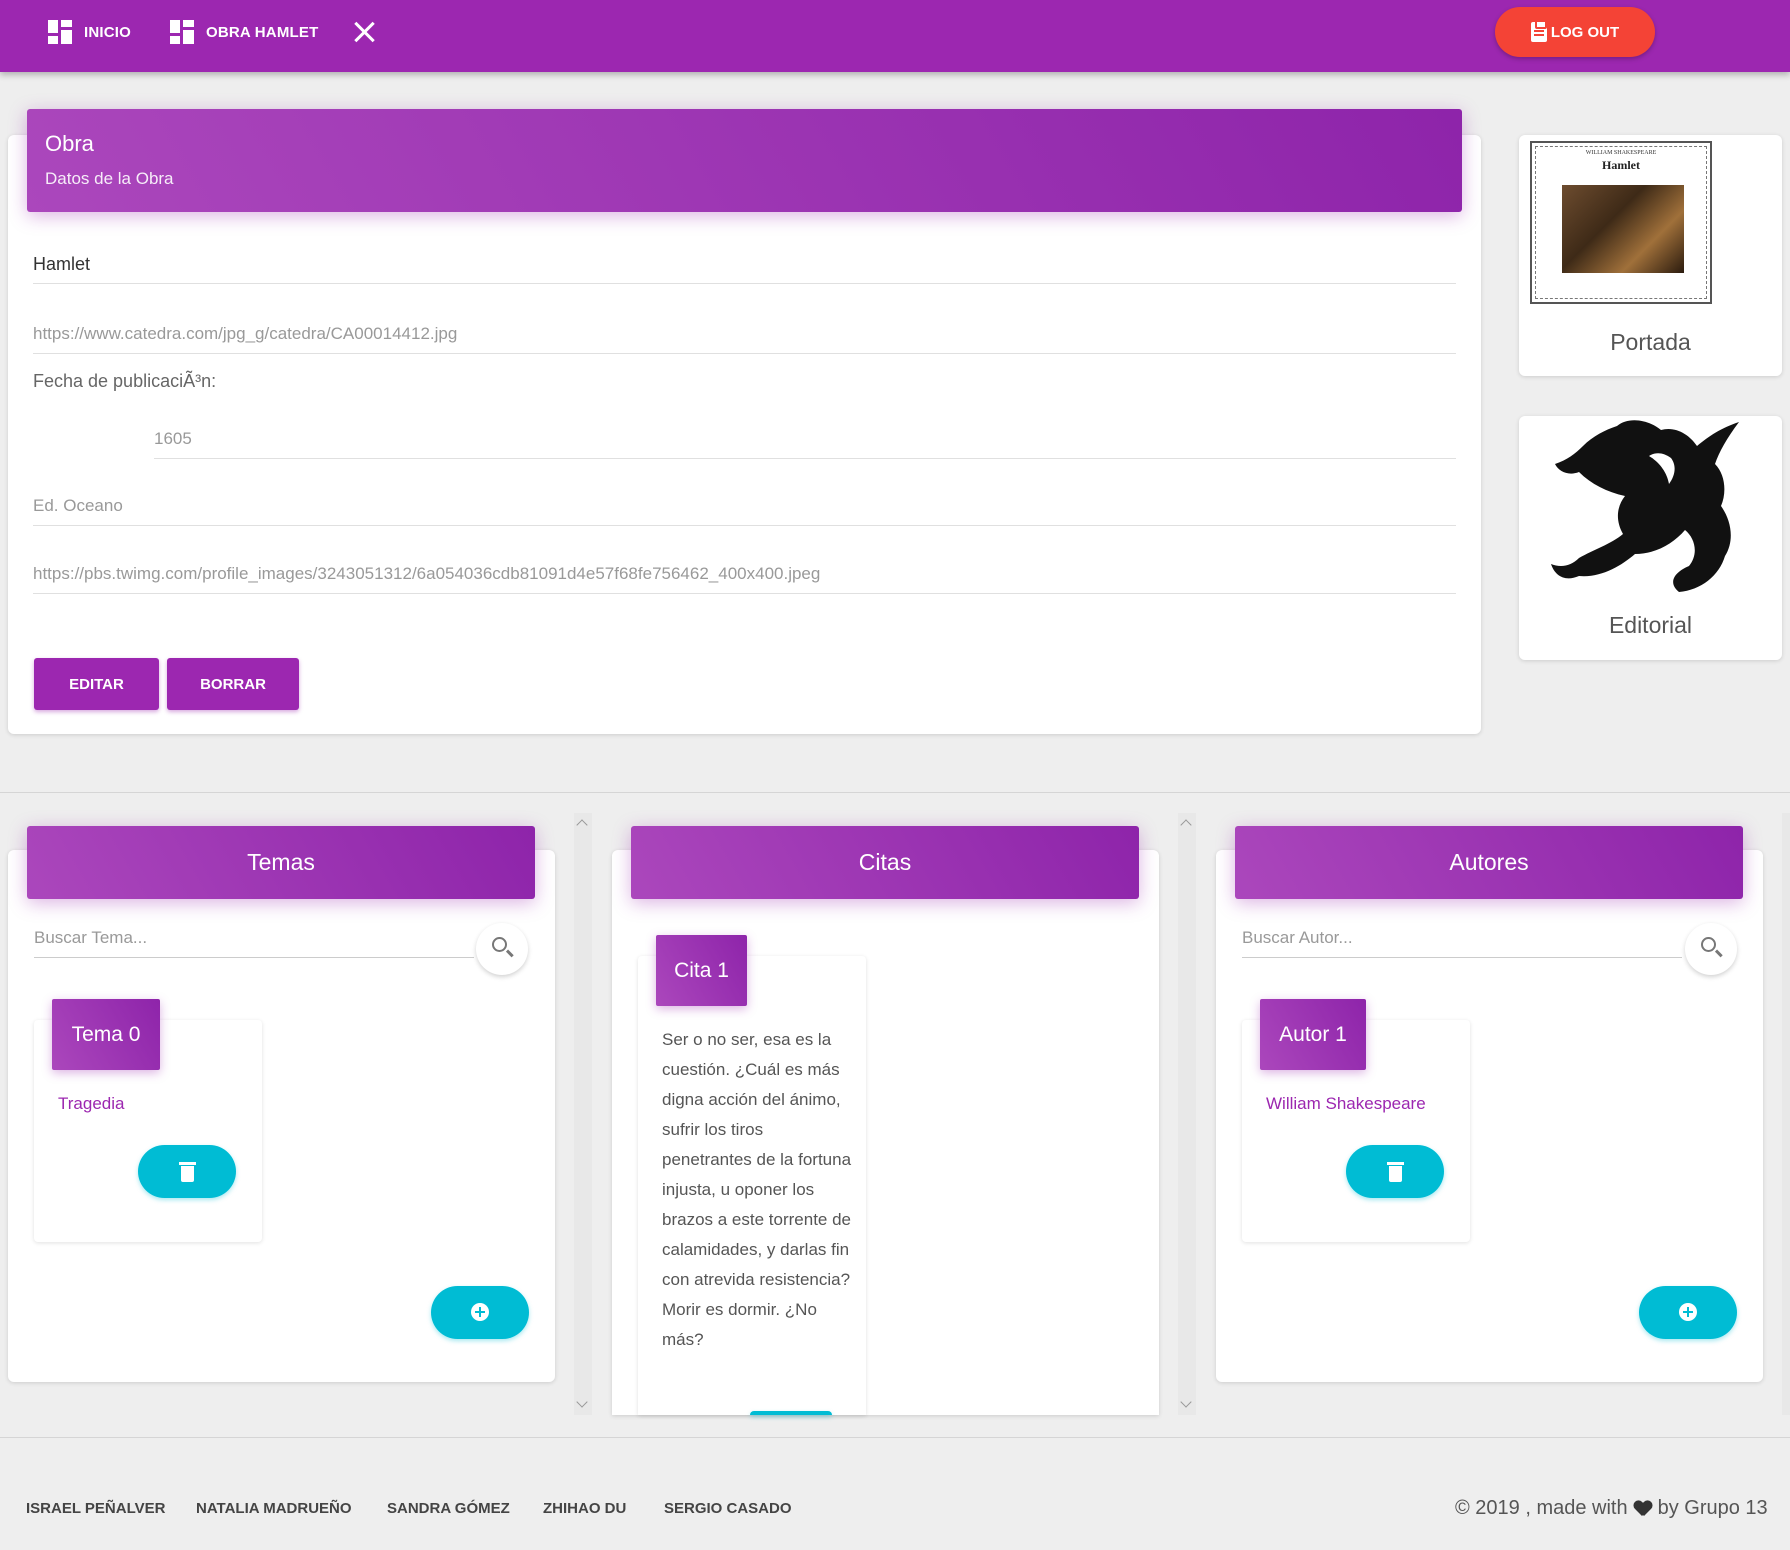 The width and height of the screenshot is (1790, 1550). What do you see at coordinates (106, 1034) in the screenshot?
I see `tema-card-title: Tema 0` at bounding box center [106, 1034].